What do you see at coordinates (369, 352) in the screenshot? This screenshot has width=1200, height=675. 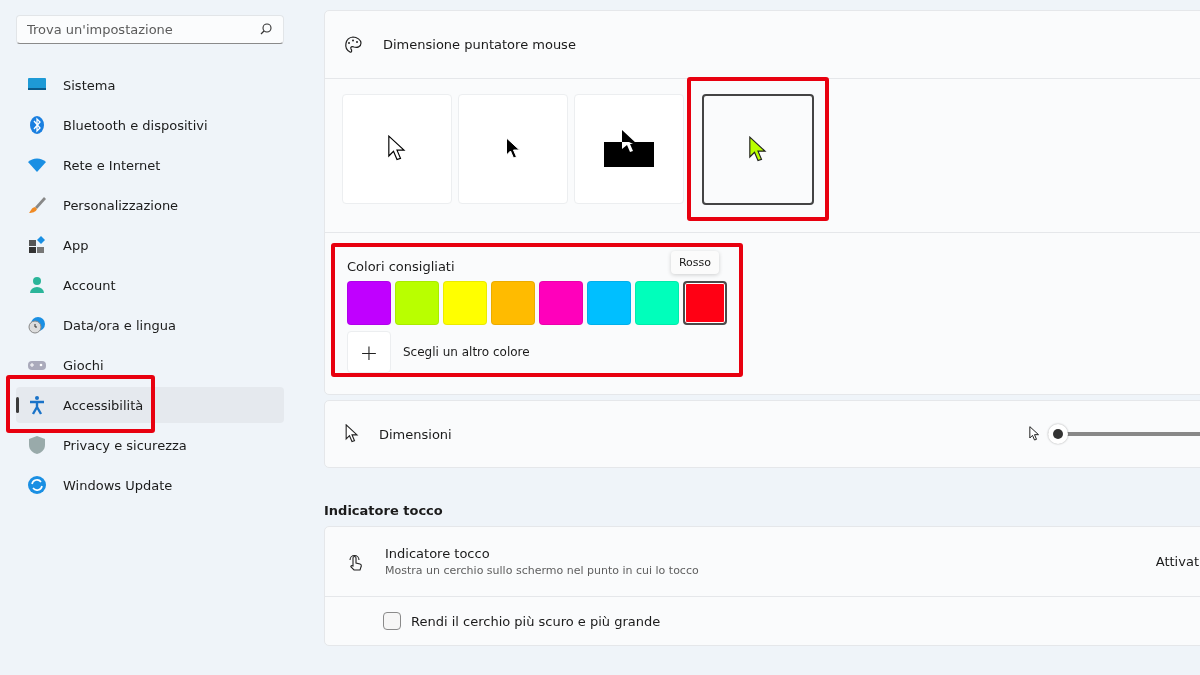 I see `add-color-button: +` at bounding box center [369, 352].